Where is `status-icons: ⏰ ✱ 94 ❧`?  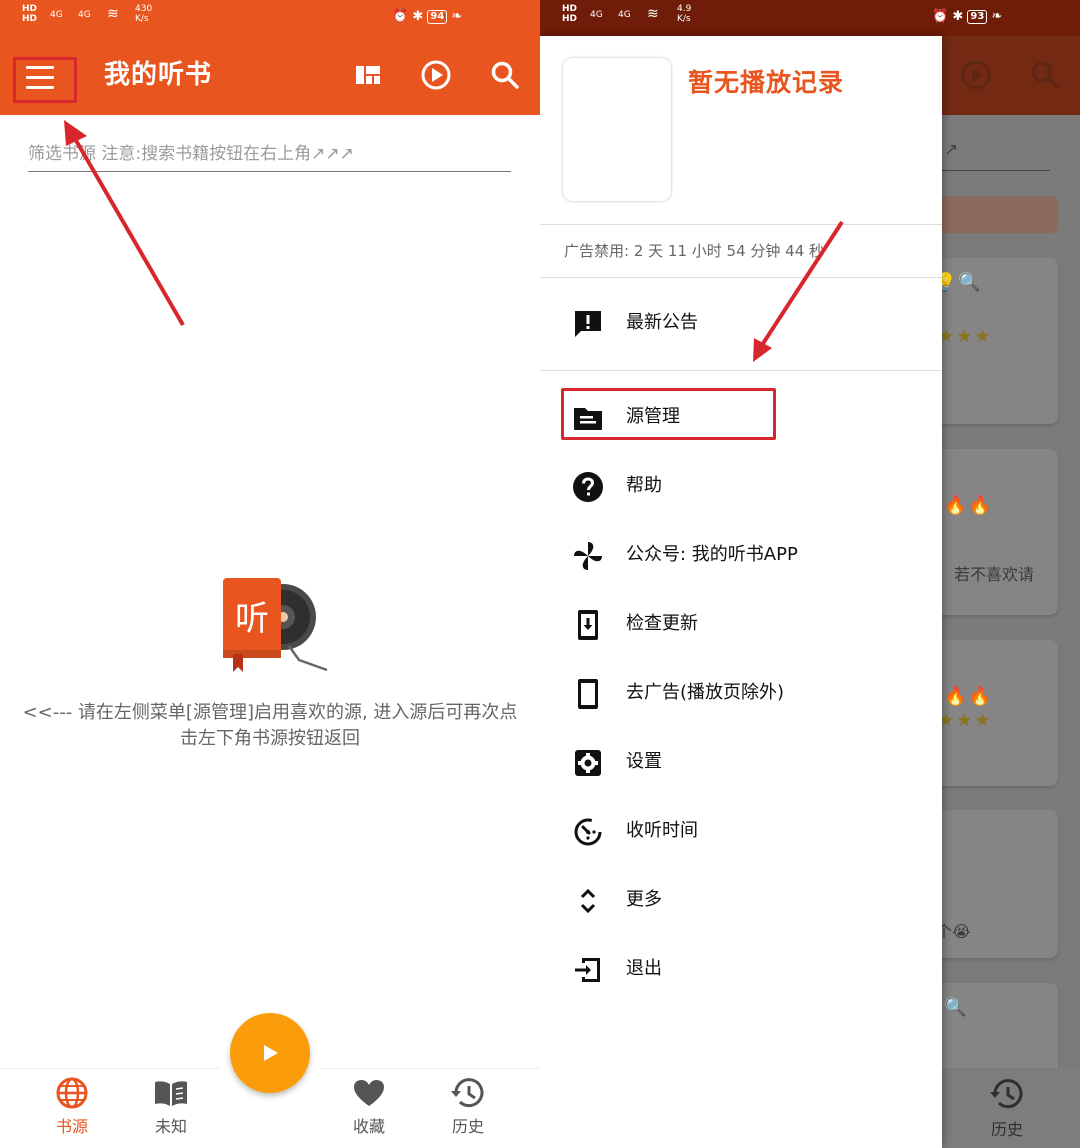 status-icons: ⏰ ✱ 94 ❧ is located at coordinates (427, 17).